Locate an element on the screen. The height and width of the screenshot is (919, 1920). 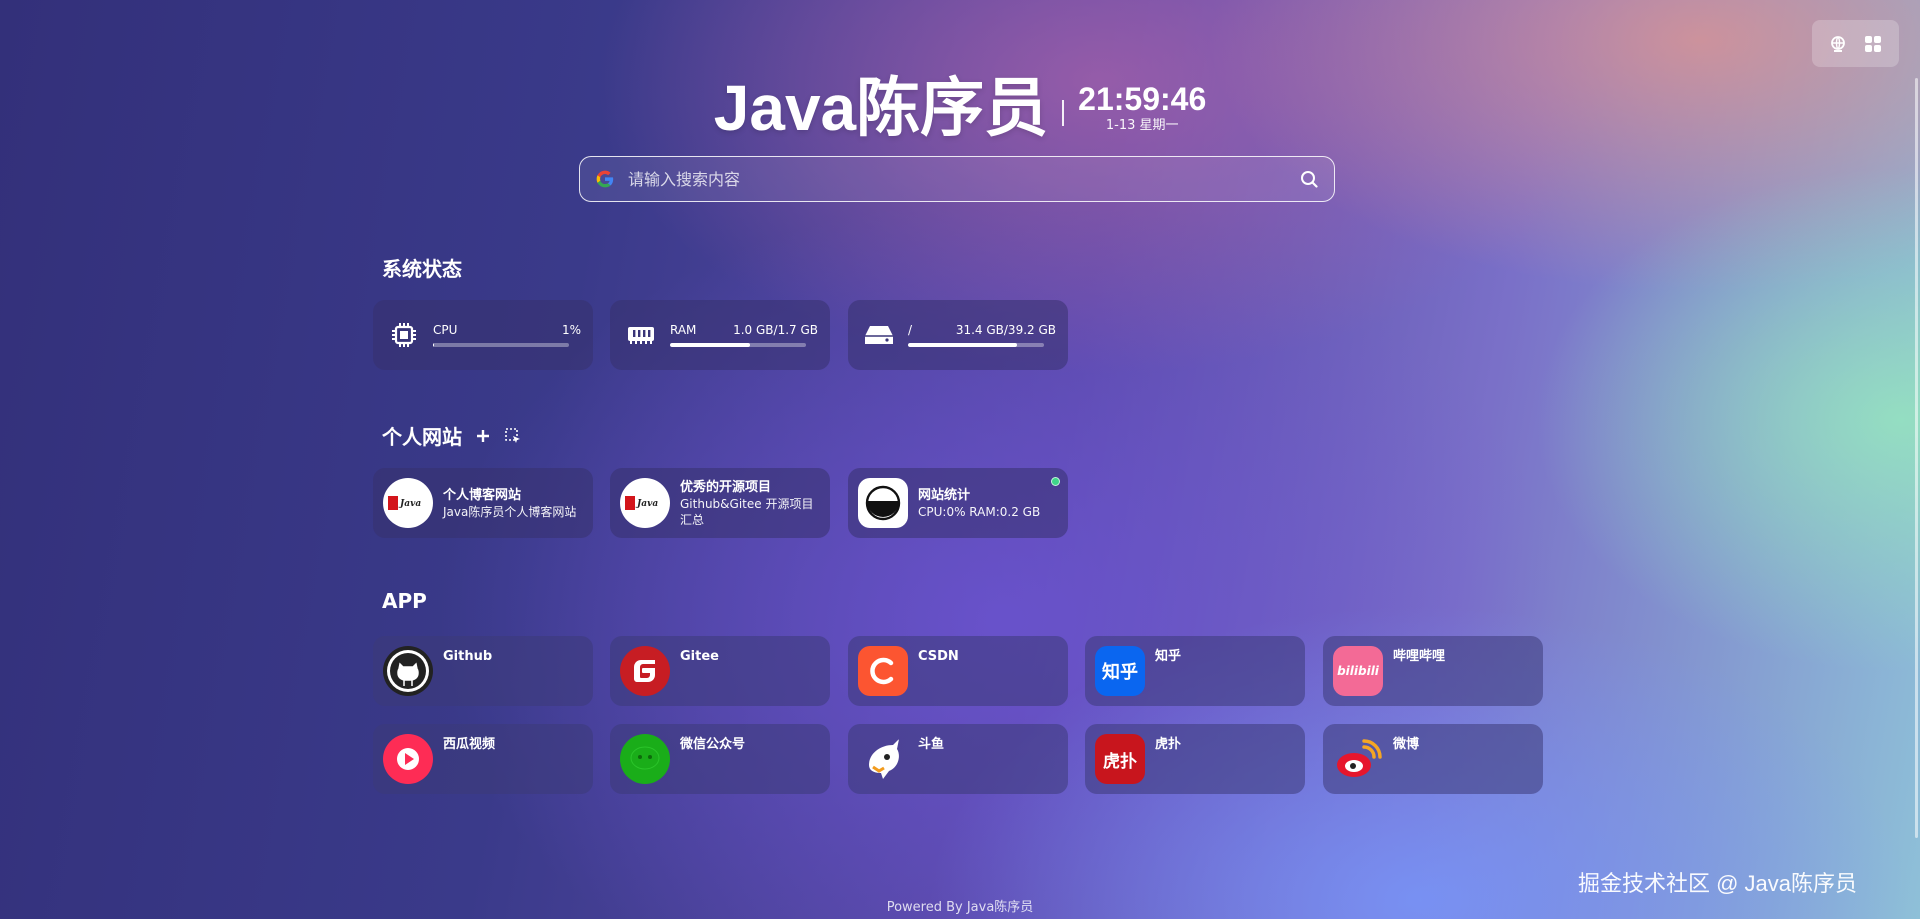
globe-icon is located at coordinates (1838, 44).